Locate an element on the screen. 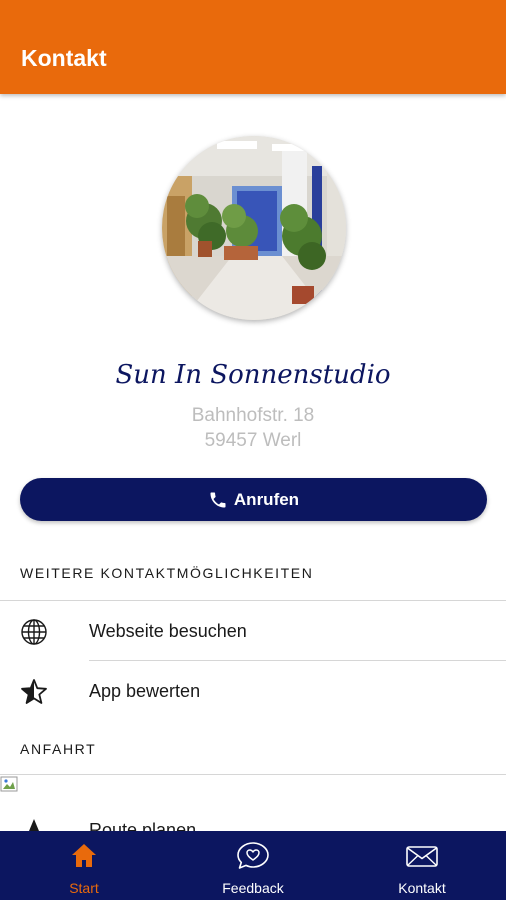  rate-app-item: App bewerten is located at coordinates (253, 691).